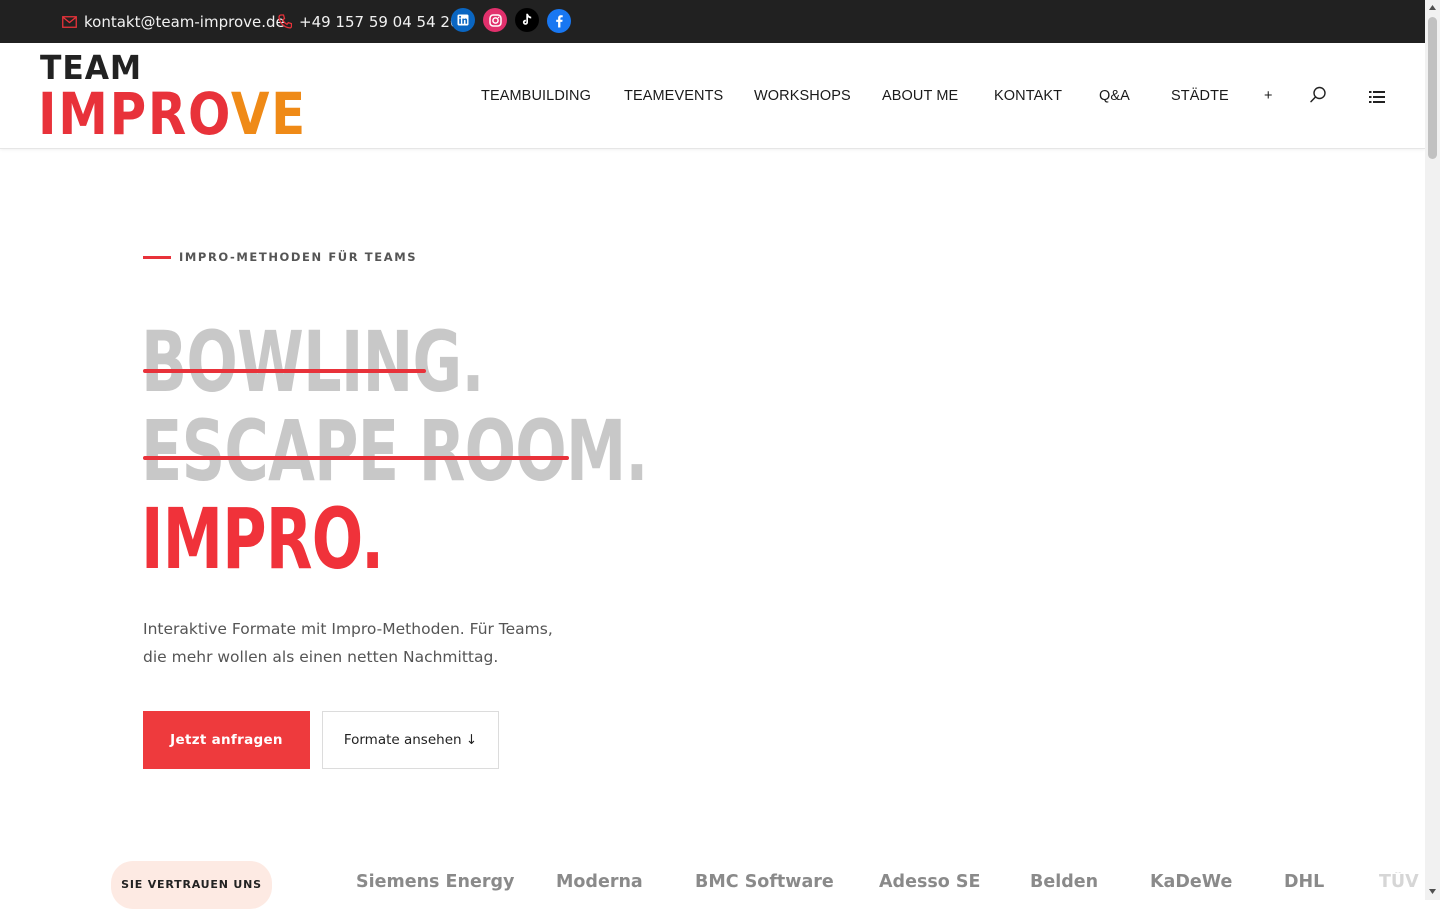 This screenshot has height=909, width=1440. What do you see at coordinates (930, 882) in the screenshot?
I see `client-logo: Adesso SE` at bounding box center [930, 882].